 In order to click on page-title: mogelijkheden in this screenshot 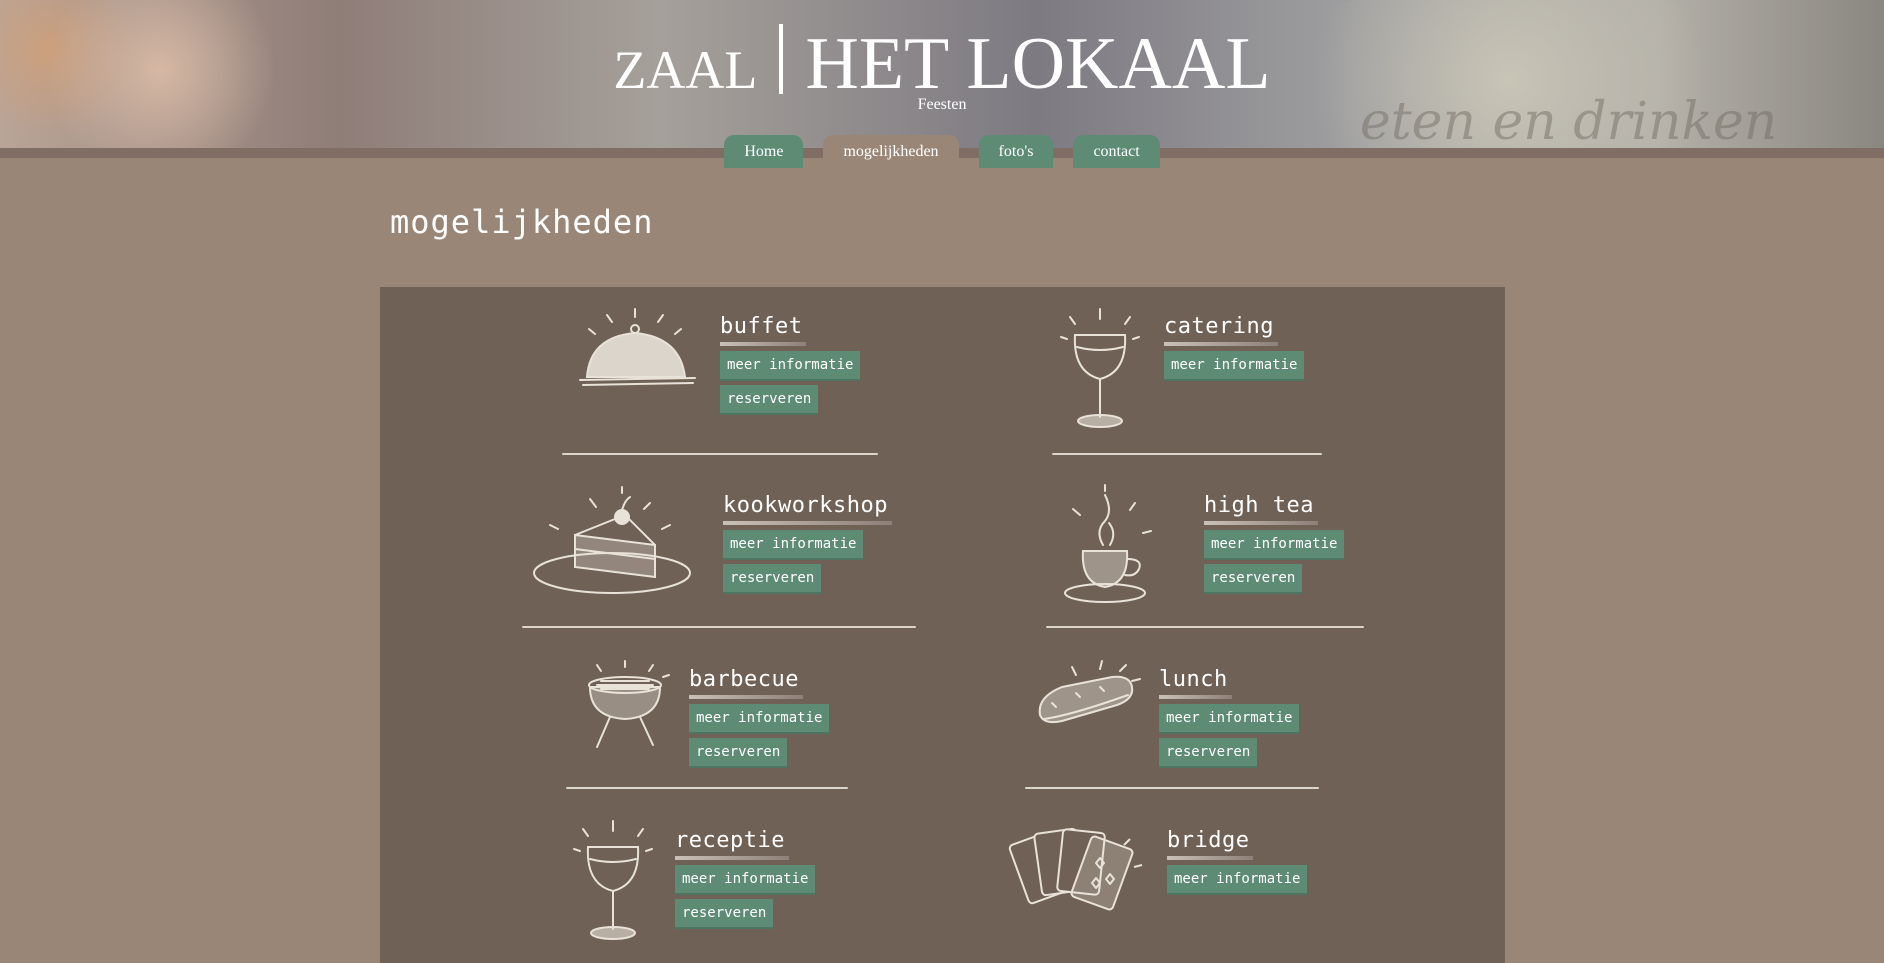, I will do `click(522, 222)`.